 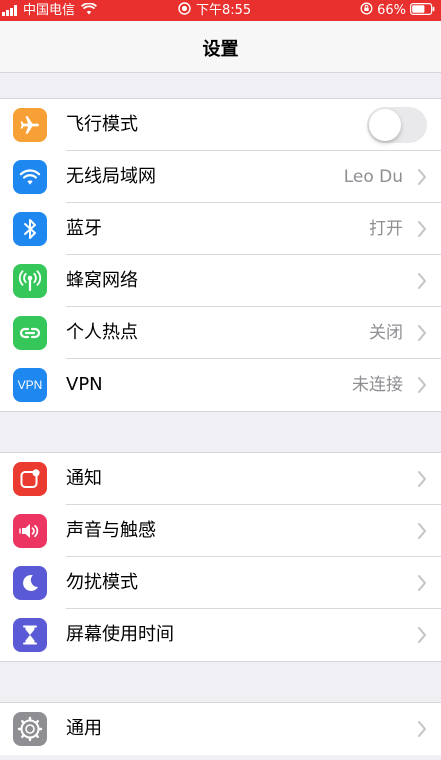 I want to click on settings-row-notifications: 通知, so click(x=220, y=479).